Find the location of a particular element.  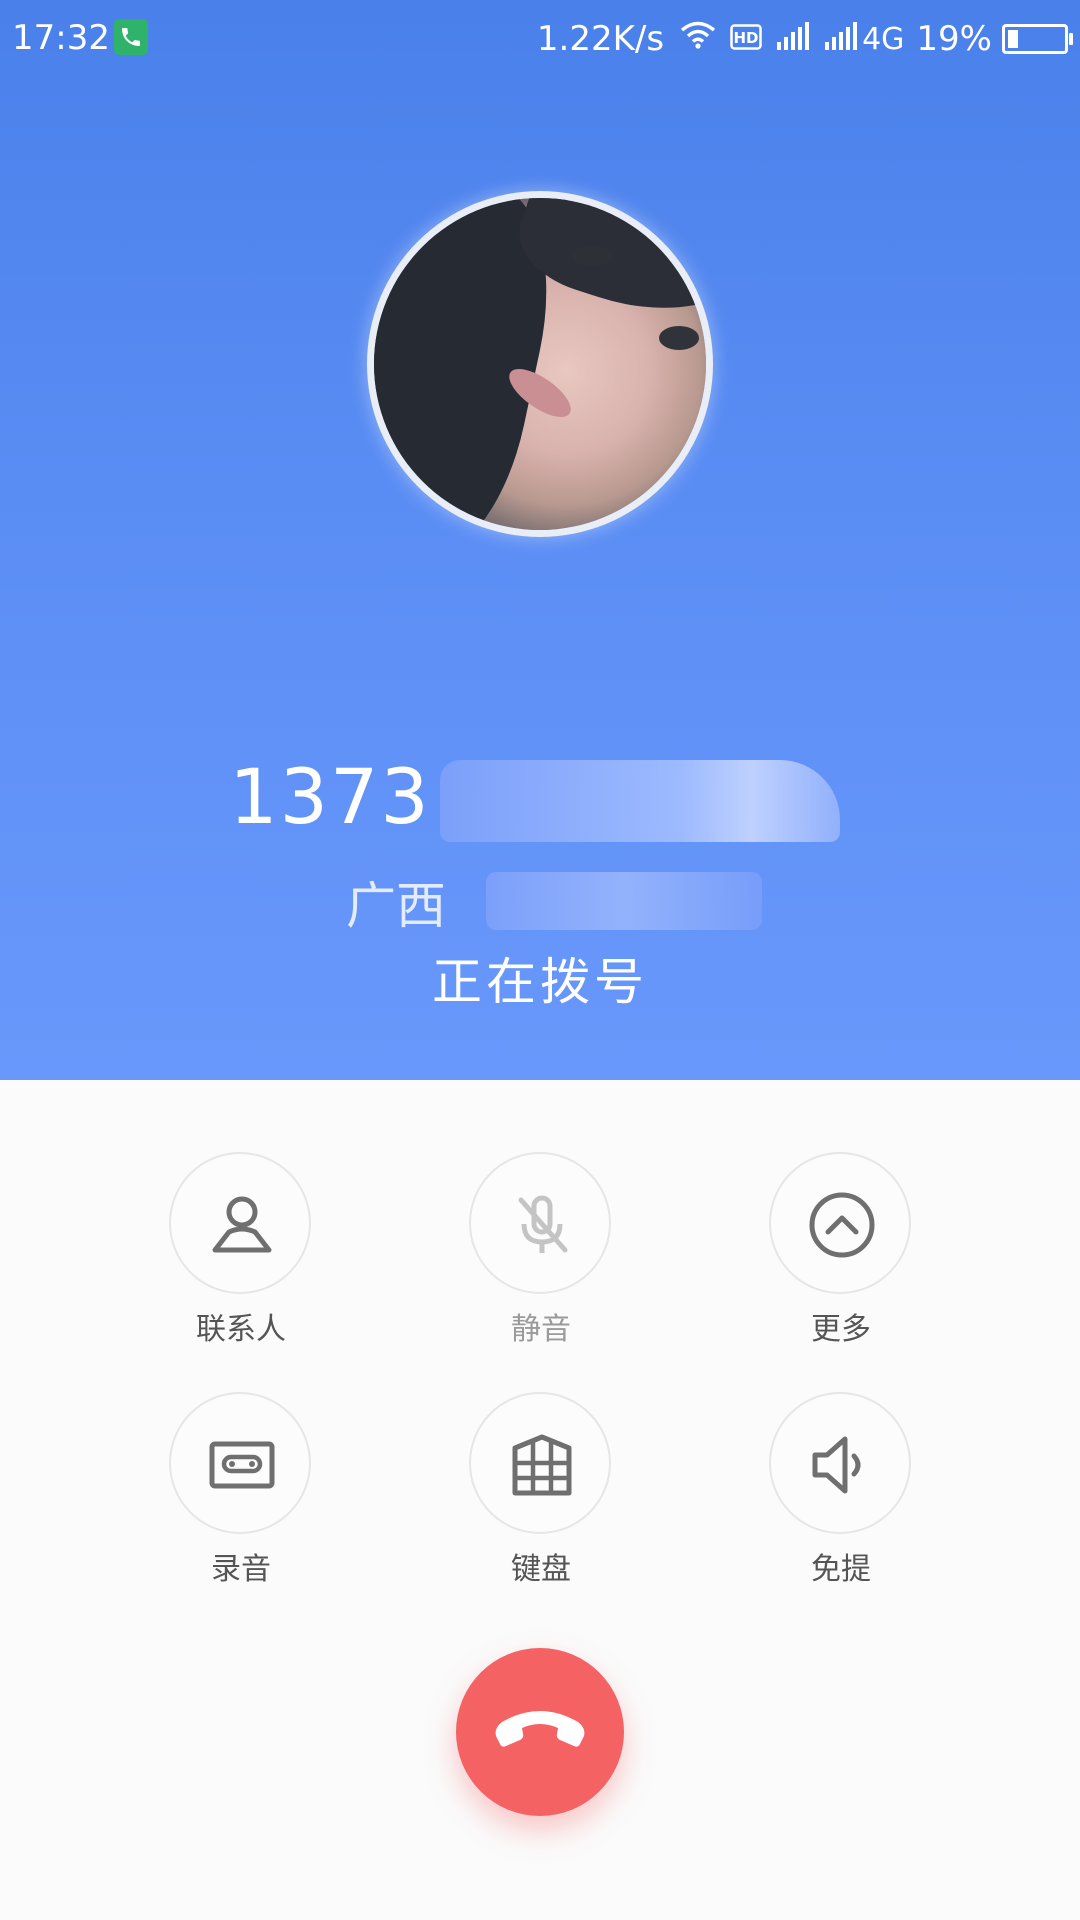

caller-number-visible: 1373 is located at coordinates (330, 796).